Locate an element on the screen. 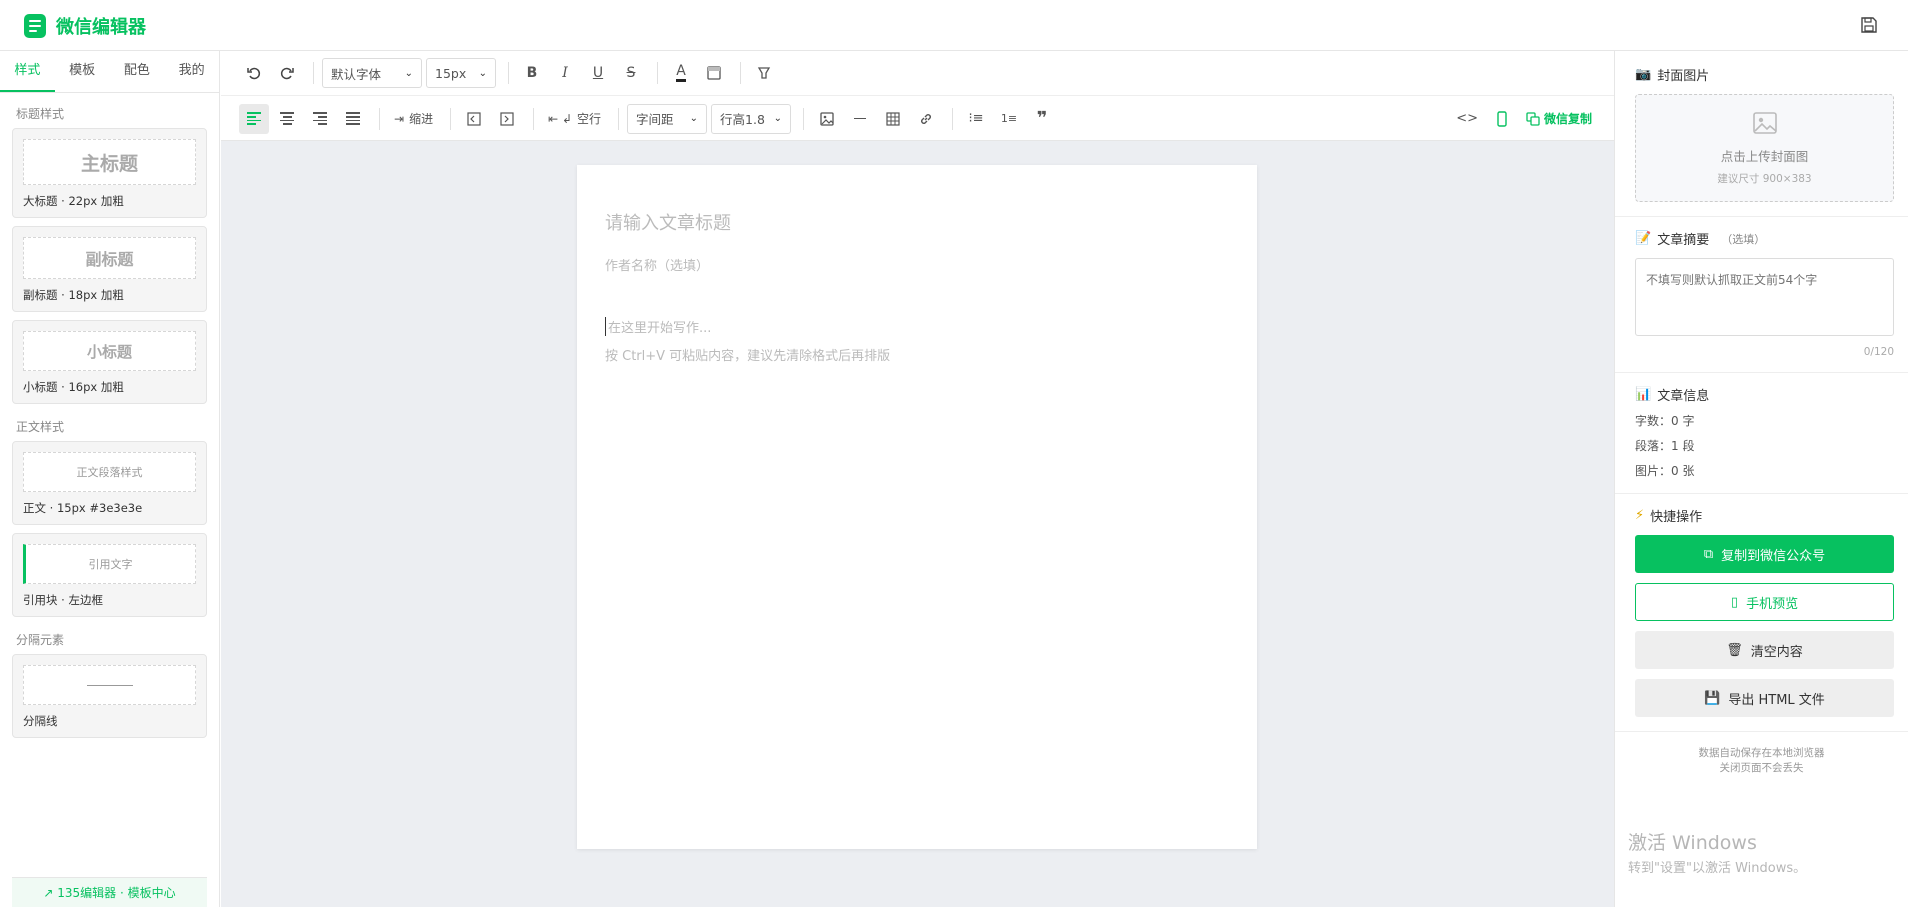  template-center-link: ↗ 135编辑器 · 模板中心 is located at coordinates (109, 892).